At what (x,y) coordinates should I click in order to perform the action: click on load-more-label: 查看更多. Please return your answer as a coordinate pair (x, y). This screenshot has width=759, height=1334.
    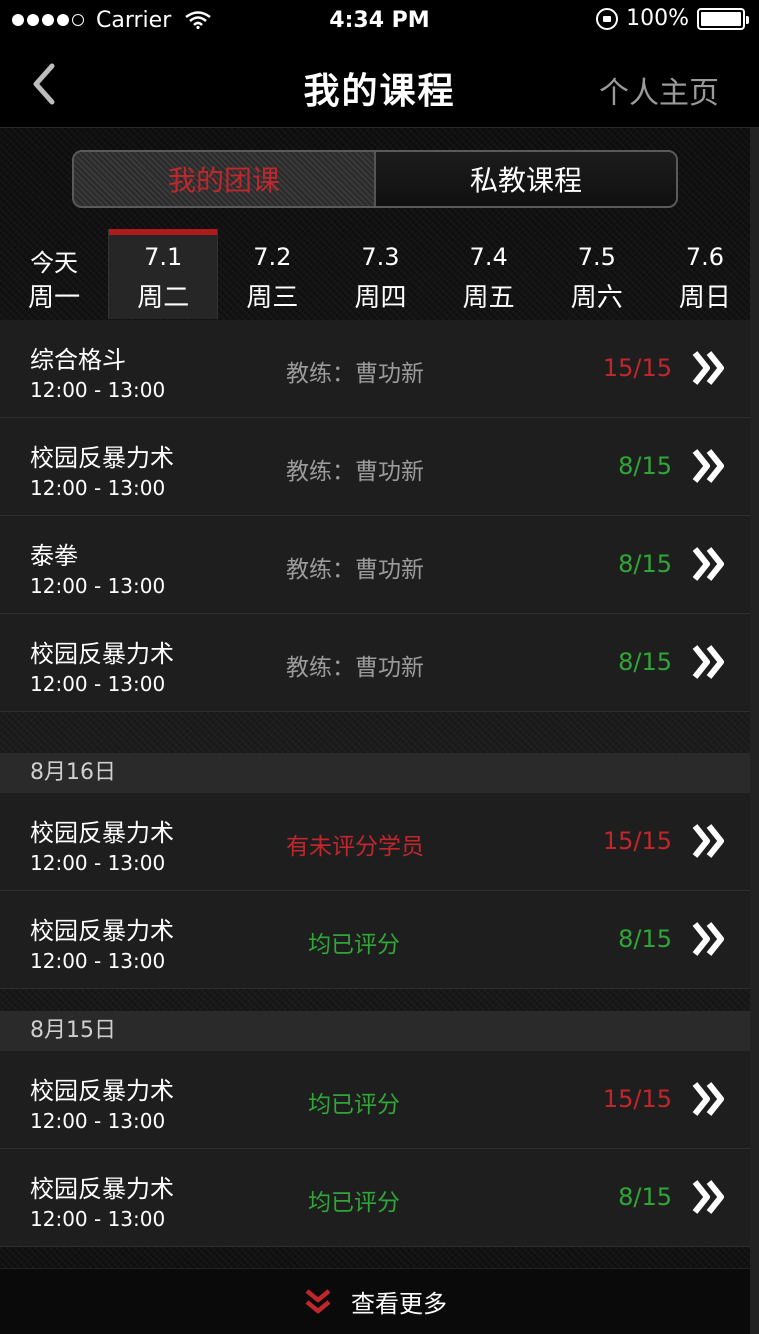
    Looking at the image, I should click on (399, 1304).